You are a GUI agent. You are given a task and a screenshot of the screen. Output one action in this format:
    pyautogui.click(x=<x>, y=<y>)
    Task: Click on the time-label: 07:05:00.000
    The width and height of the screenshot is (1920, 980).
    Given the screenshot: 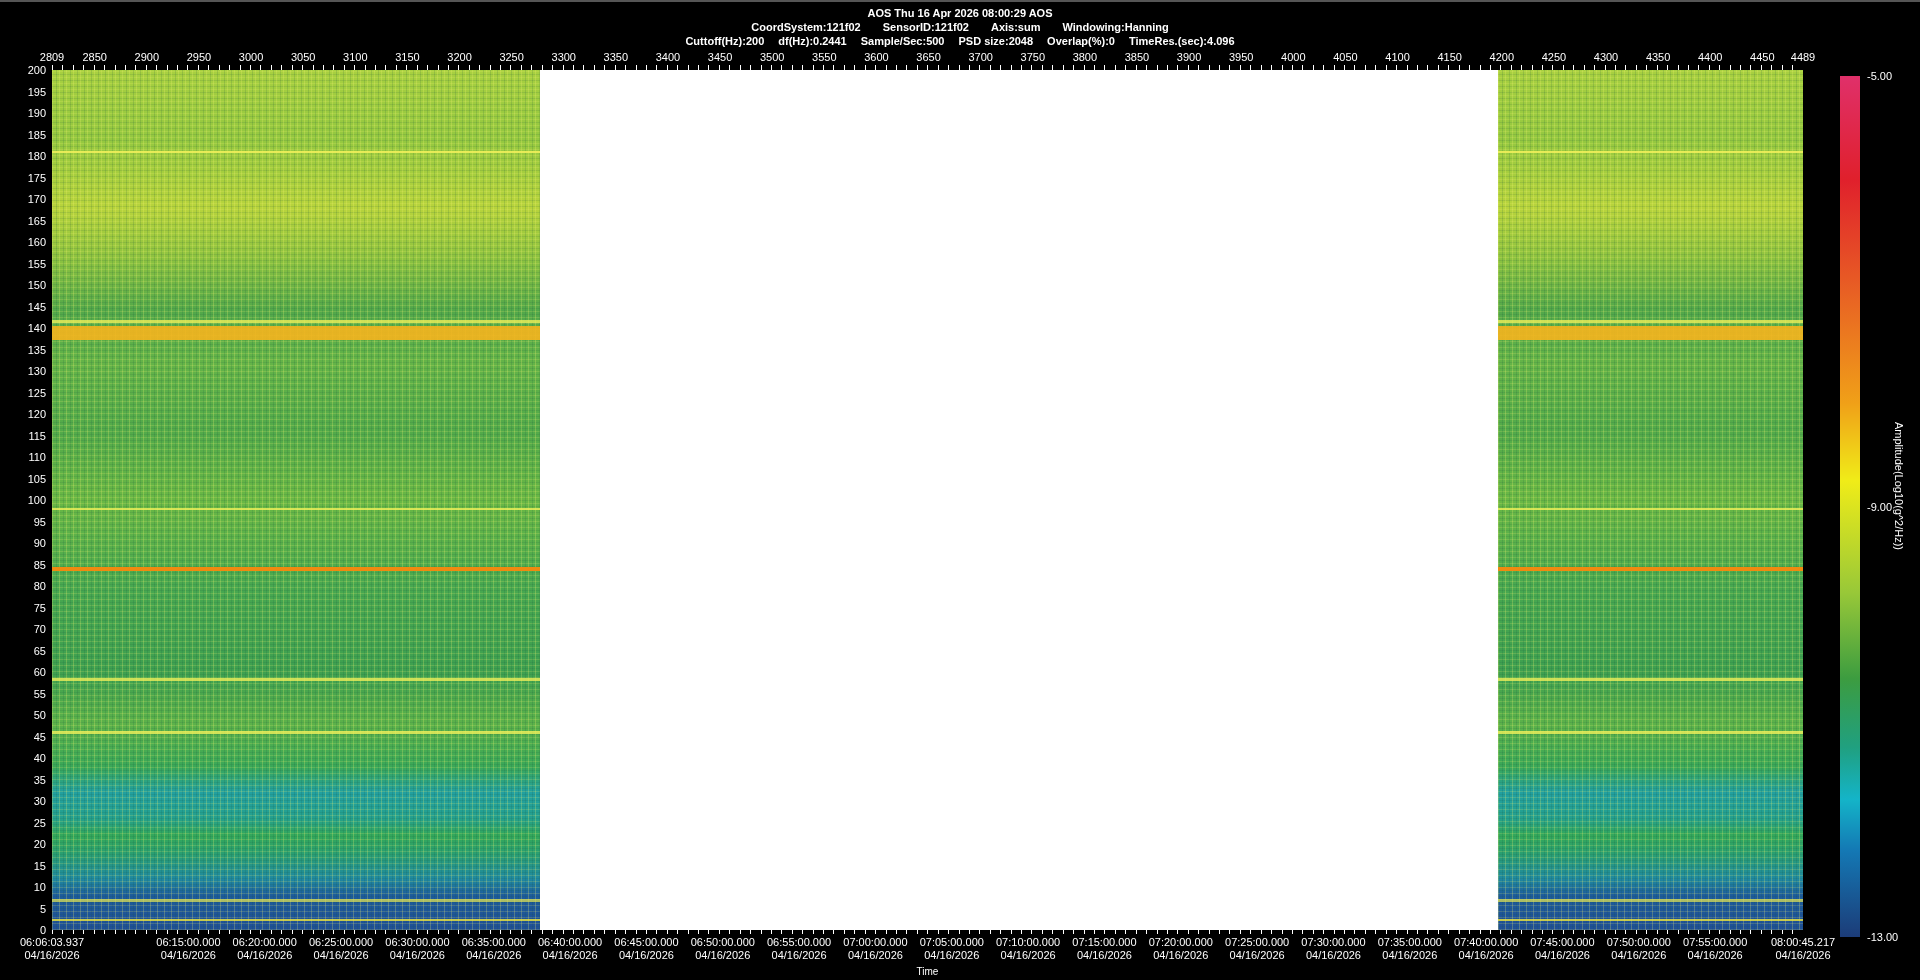 What is the action you would take?
    pyautogui.click(x=951, y=942)
    